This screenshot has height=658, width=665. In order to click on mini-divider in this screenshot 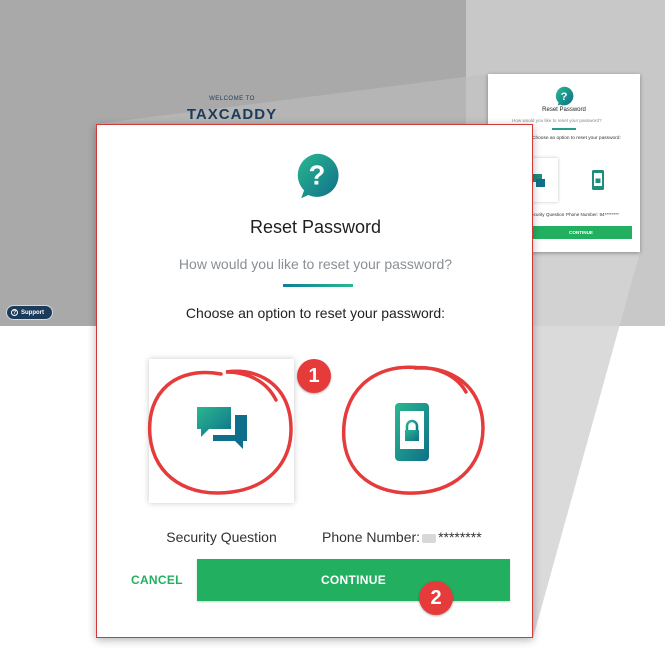, I will do `click(564, 129)`.